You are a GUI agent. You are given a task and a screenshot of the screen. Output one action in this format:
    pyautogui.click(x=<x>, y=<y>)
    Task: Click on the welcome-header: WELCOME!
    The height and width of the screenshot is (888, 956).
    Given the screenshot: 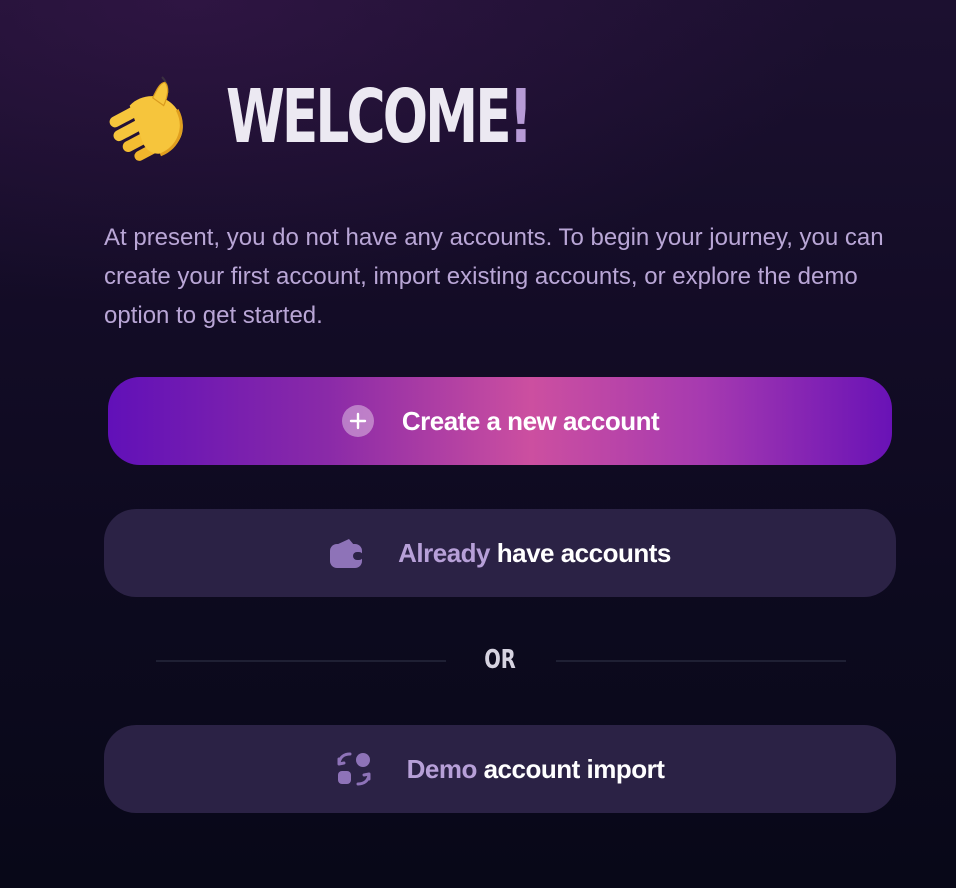 What is the action you would take?
    pyautogui.click(x=376, y=117)
    